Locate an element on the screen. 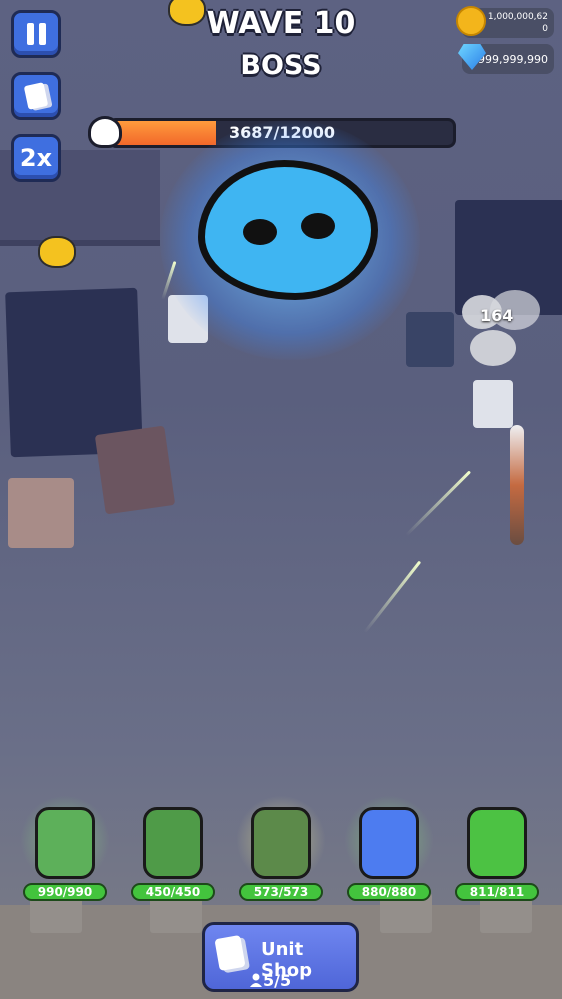 The width and height of the screenshot is (562, 999). yellow-enemy is located at coordinates (57, 252).